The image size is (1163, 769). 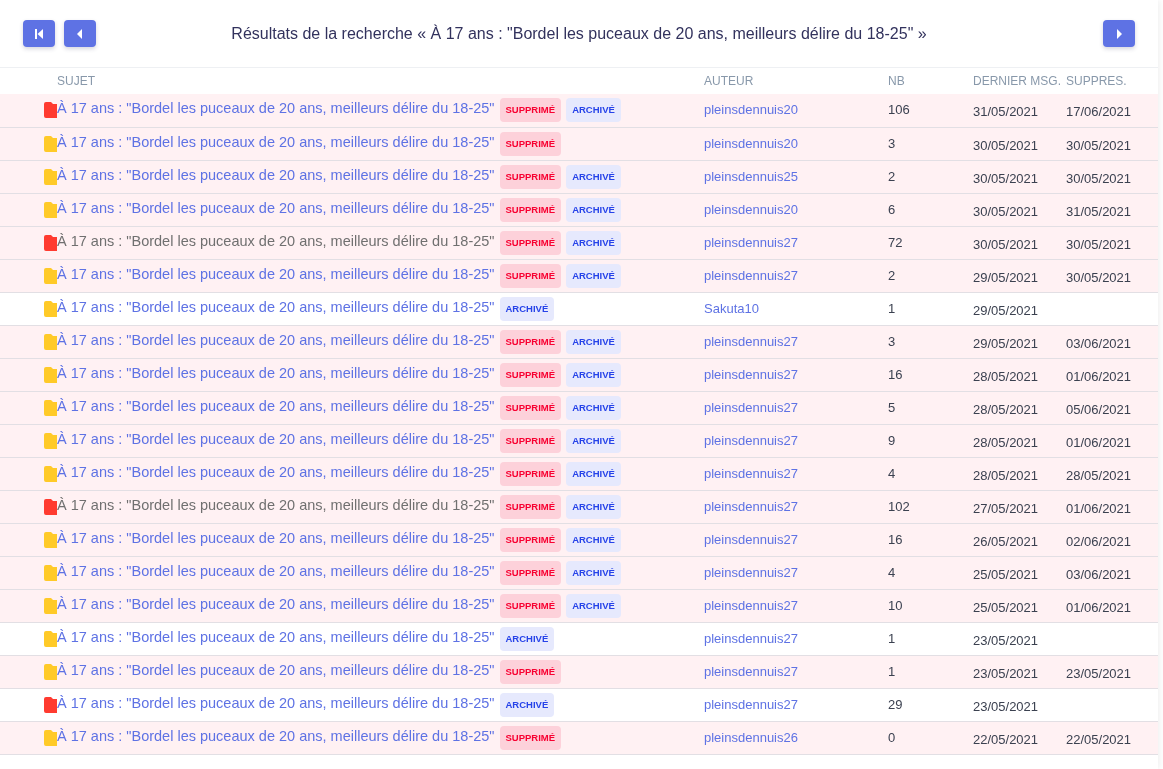 I want to click on caret-right-icon, so click(x=1119, y=33).